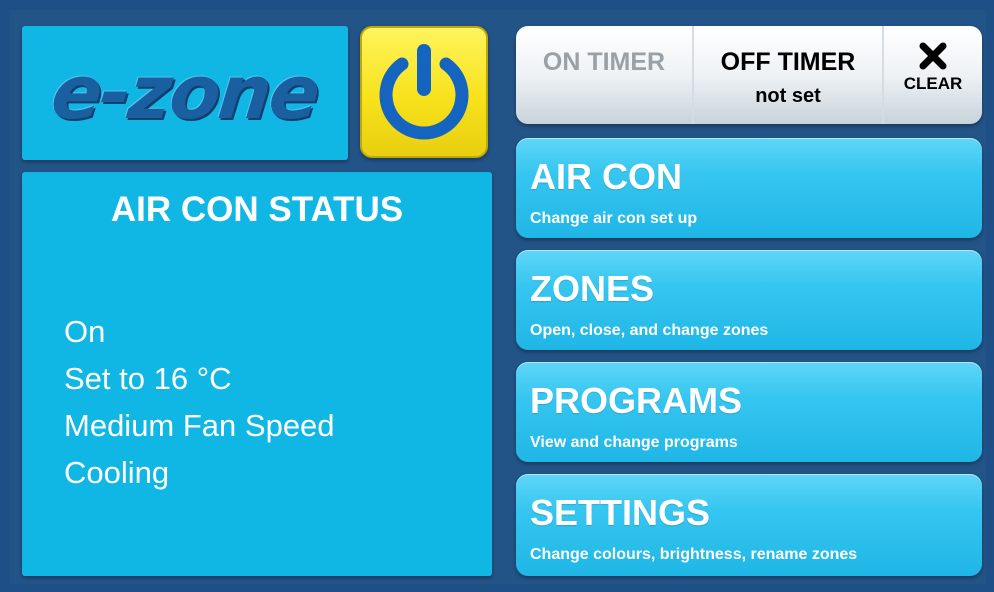  What do you see at coordinates (634, 442) in the screenshot?
I see `programs-subtitle: View and change programs` at bounding box center [634, 442].